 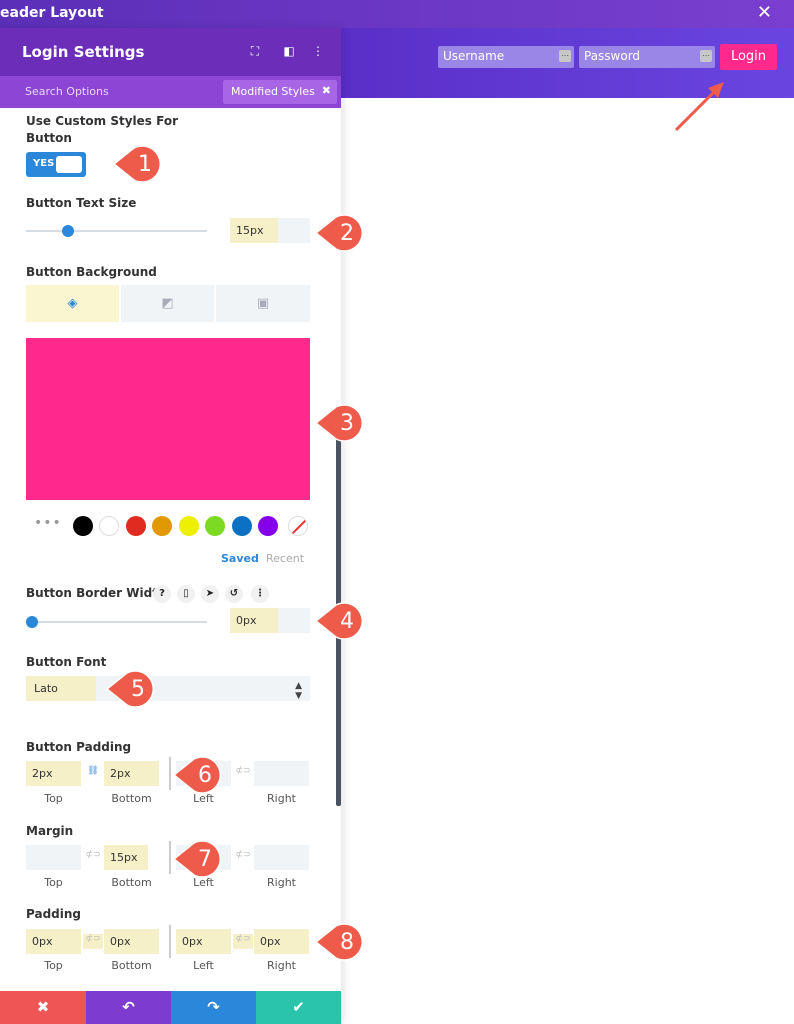 I want to click on panel-header: Login Settings ⛶ ◧ ⋮, so click(x=170, y=52).